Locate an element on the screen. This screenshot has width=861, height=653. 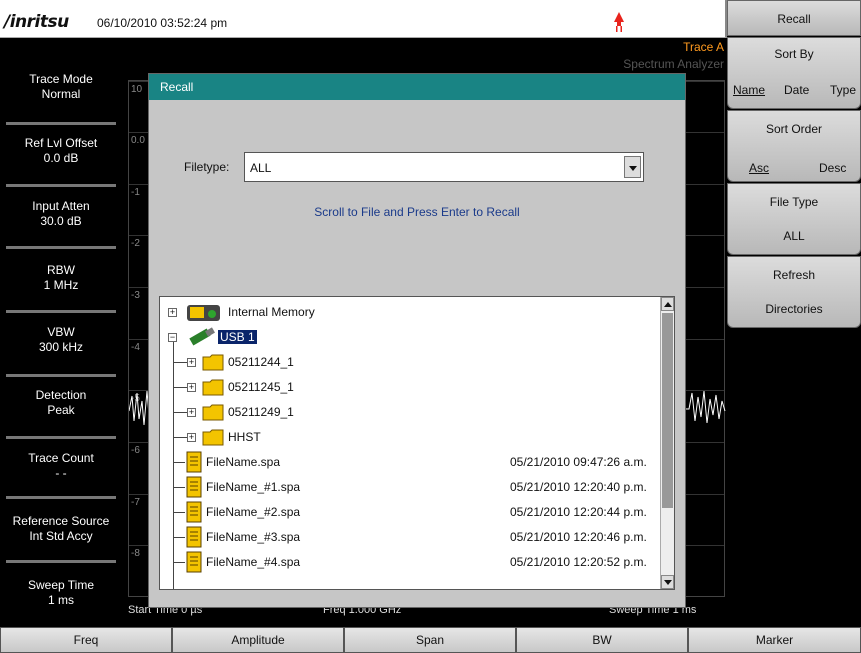
file-date: 05/21/2010 12:20:44 p.m. is located at coordinates (578, 512).